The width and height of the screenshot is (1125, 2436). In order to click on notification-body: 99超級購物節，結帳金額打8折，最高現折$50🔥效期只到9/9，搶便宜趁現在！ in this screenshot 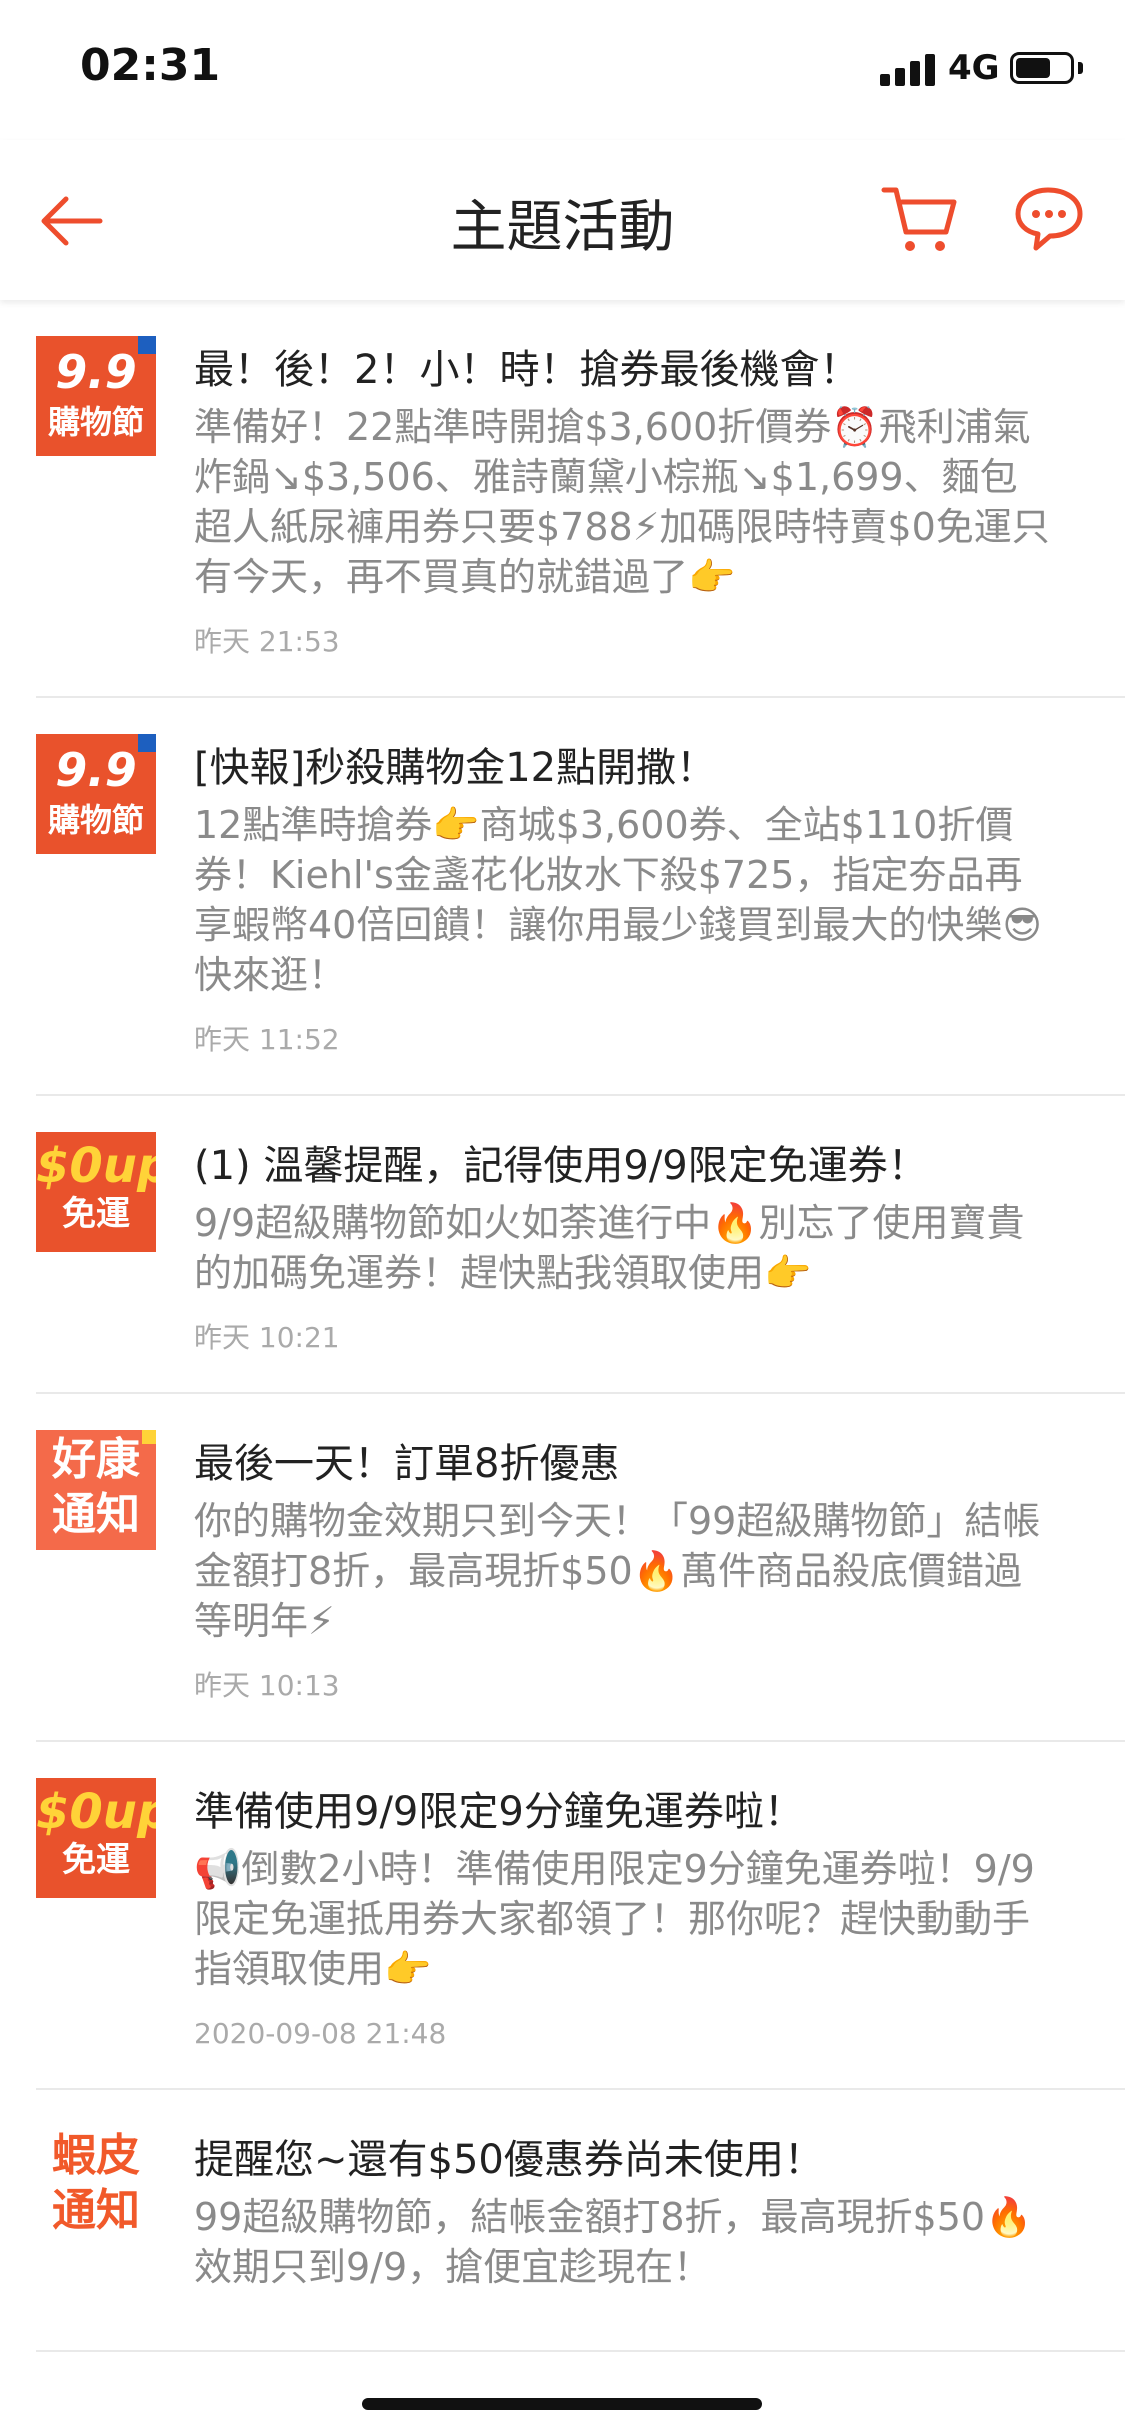, I will do `click(613, 2242)`.